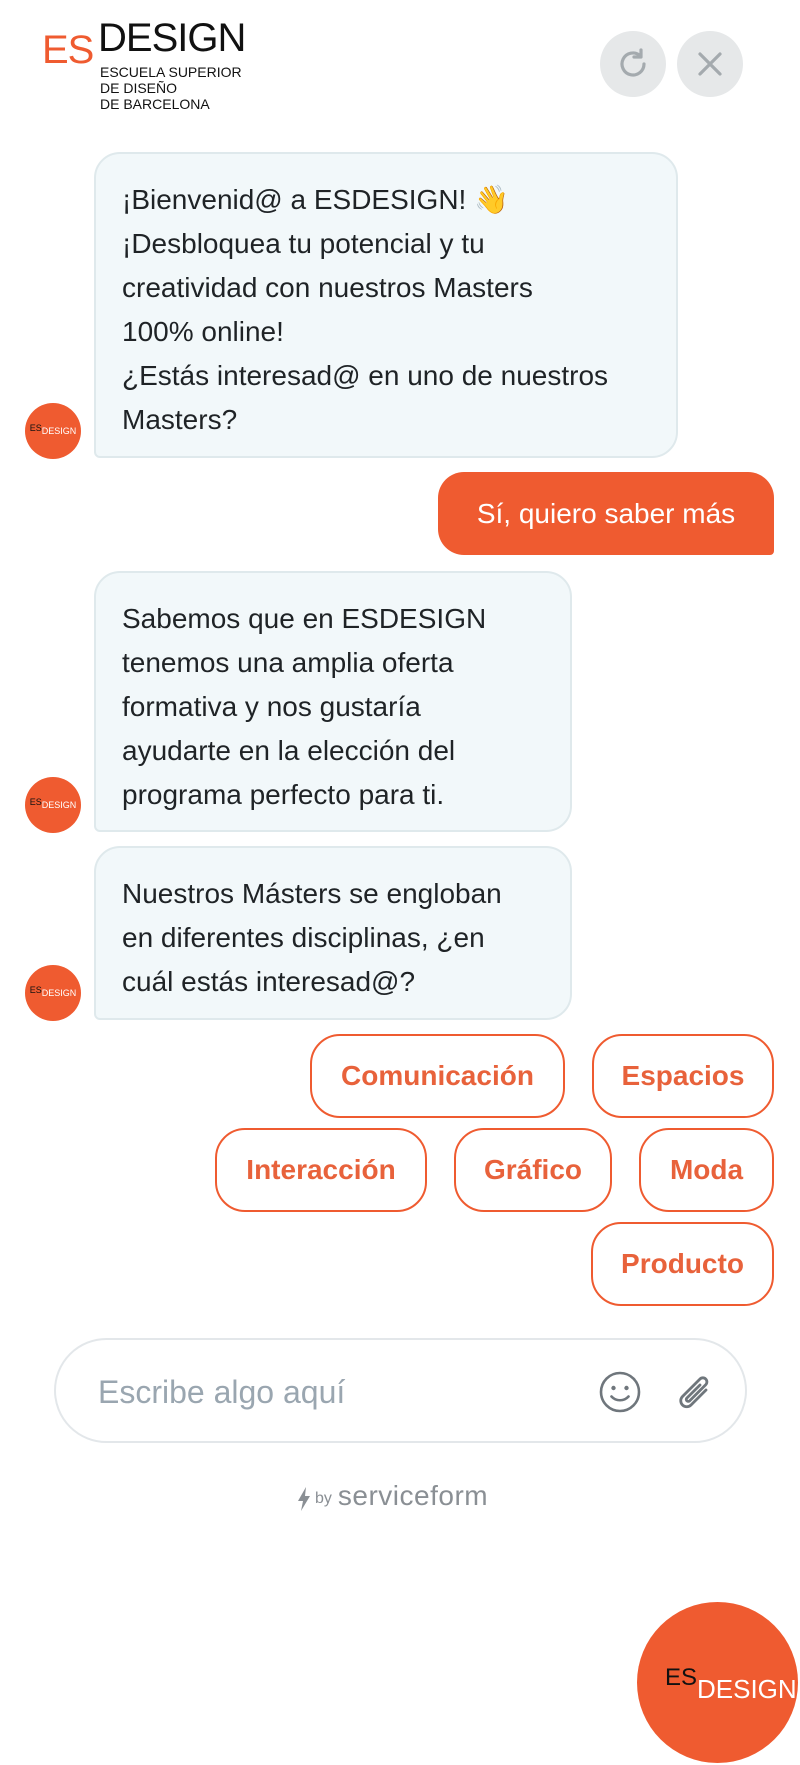 The height and width of the screenshot is (1765, 800). Describe the element at coordinates (304, 1499) in the screenshot. I see `lightning-icon` at that location.